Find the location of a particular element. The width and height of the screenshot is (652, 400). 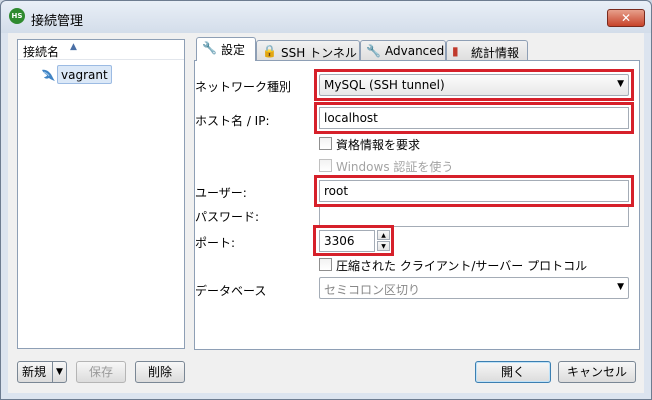

tab-label: Advanced is located at coordinates (415, 51).